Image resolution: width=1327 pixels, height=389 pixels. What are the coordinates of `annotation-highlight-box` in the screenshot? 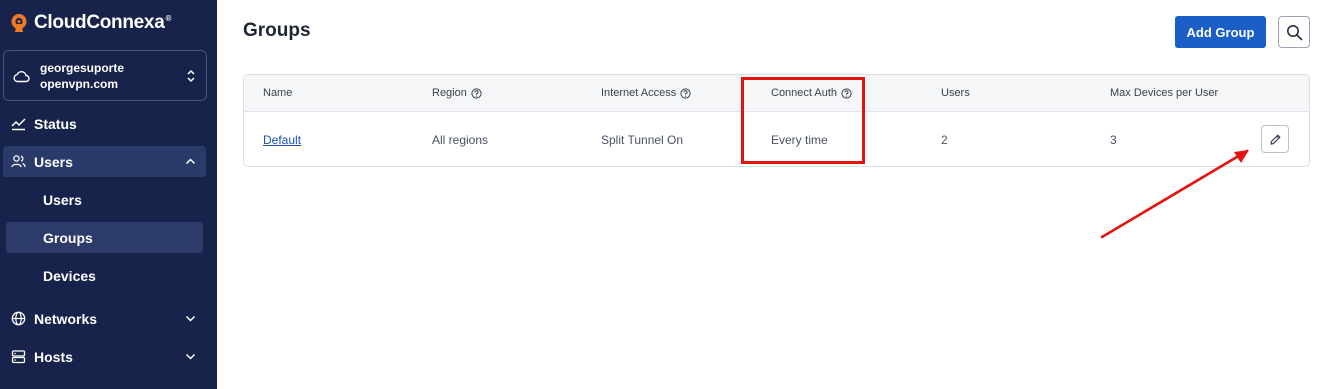 It's located at (803, 120).